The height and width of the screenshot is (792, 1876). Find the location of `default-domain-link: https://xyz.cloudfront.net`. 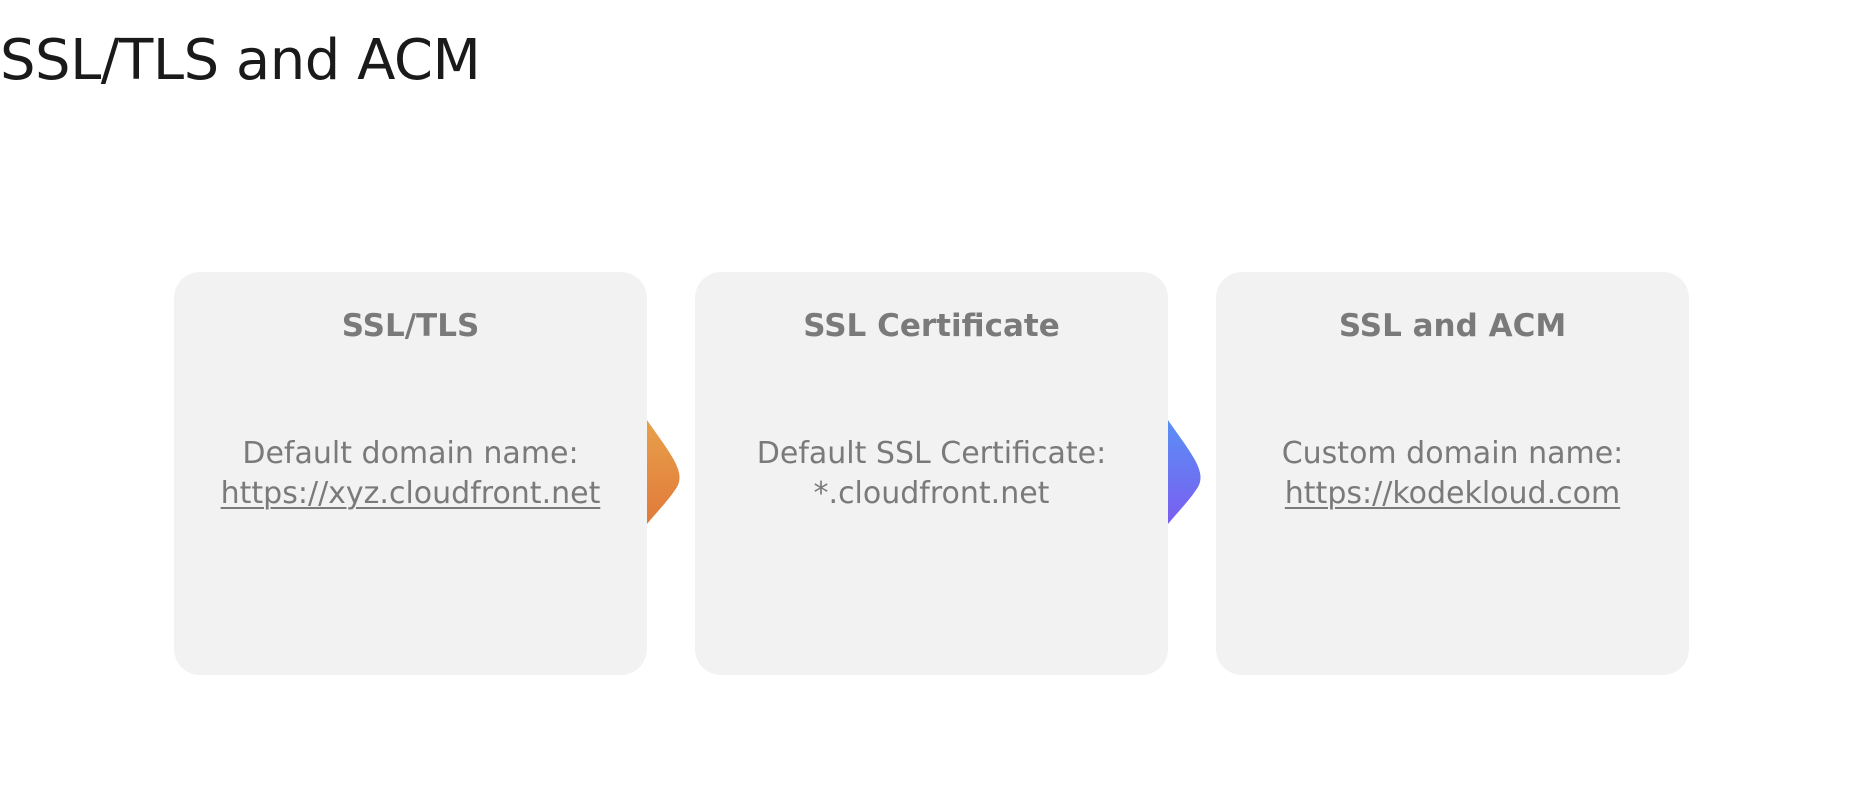

default-domain-link: https://xyz.cloudfront.net is located at coordinates (410, 494).